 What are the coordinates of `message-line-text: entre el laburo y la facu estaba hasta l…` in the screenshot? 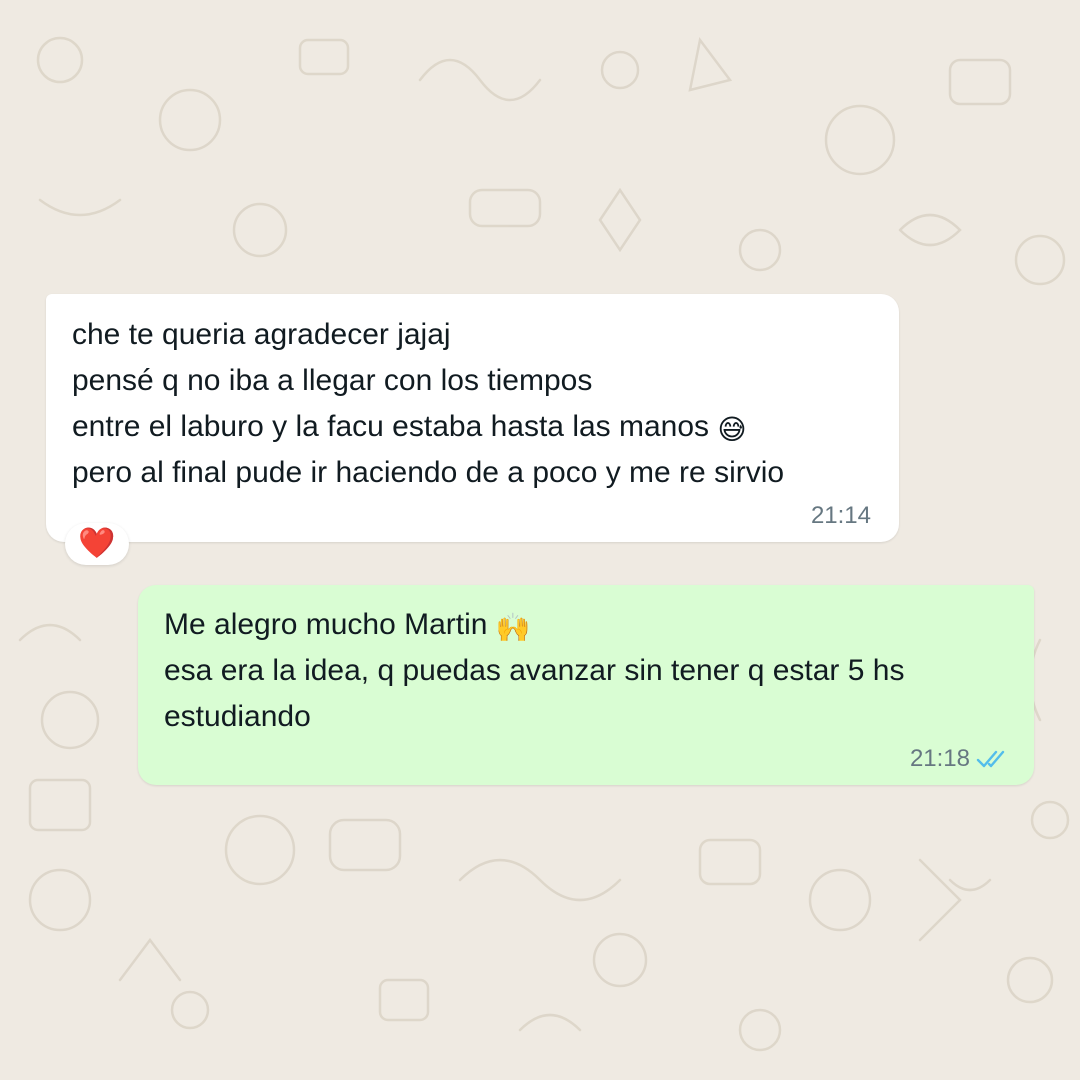 It's located at (391, 426).